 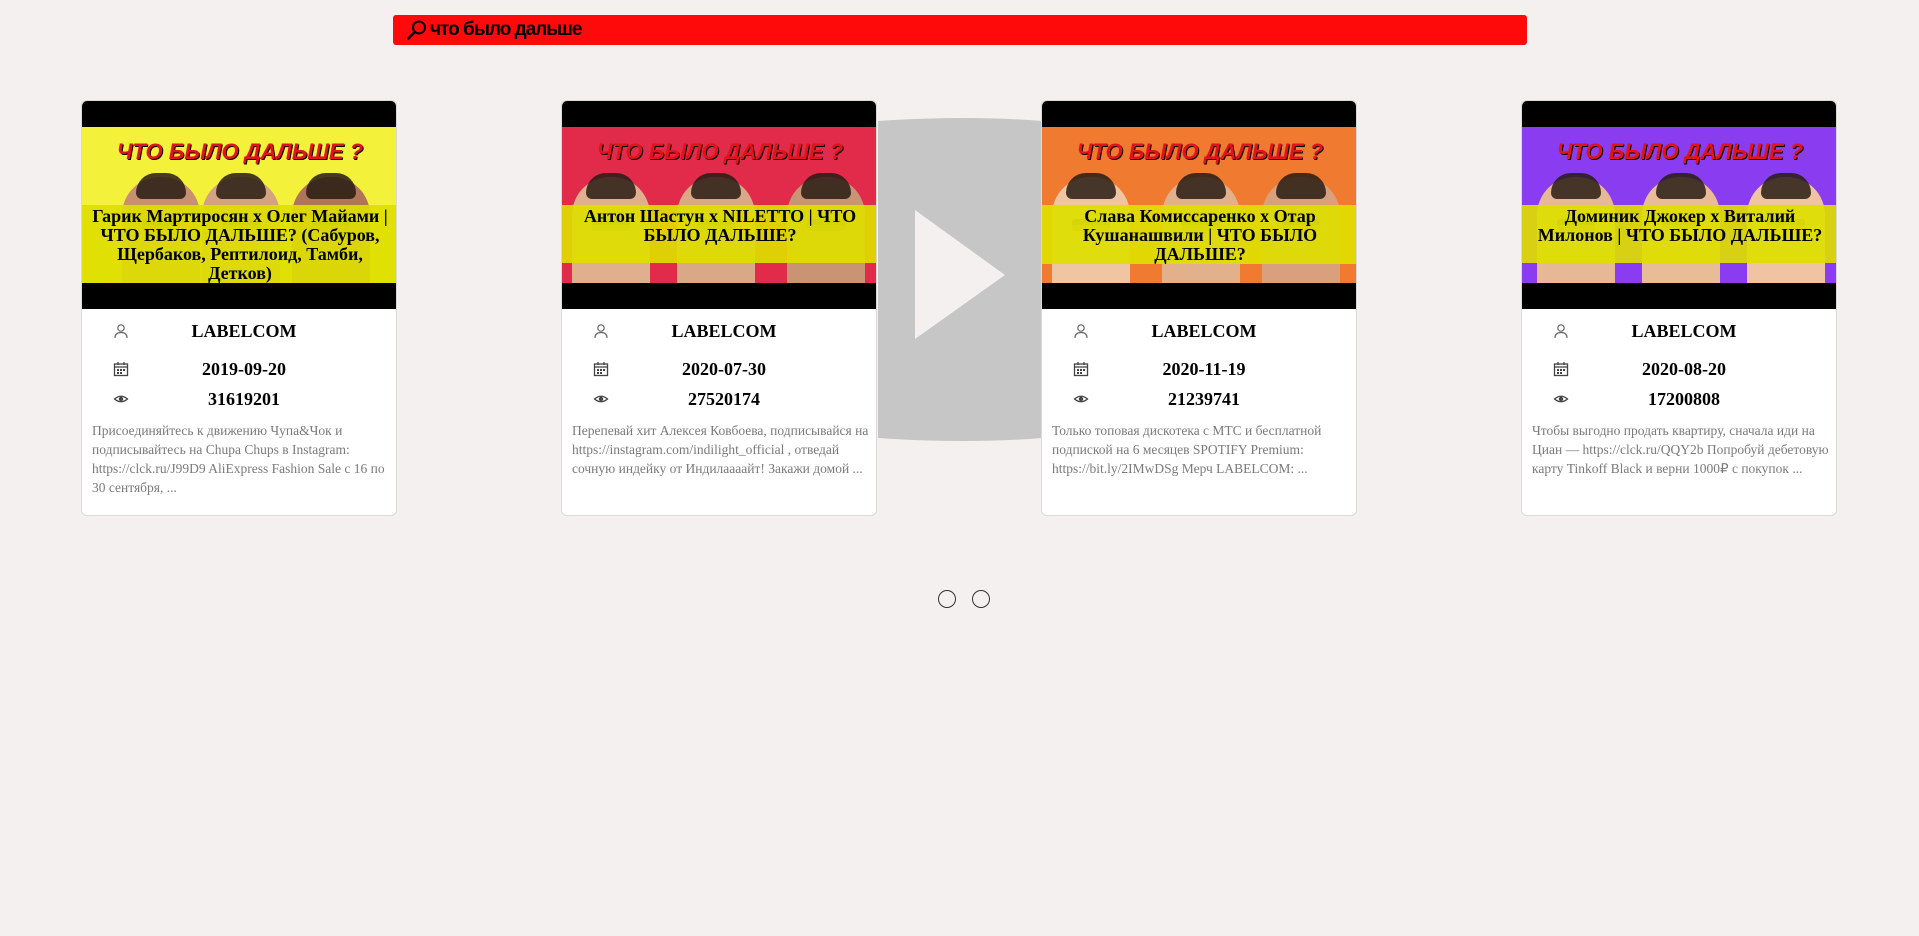 What do you see at coordinates (1684, 399) in the screenshot?
I see `view-count: 17200808` at bounding box center [1684, 399].